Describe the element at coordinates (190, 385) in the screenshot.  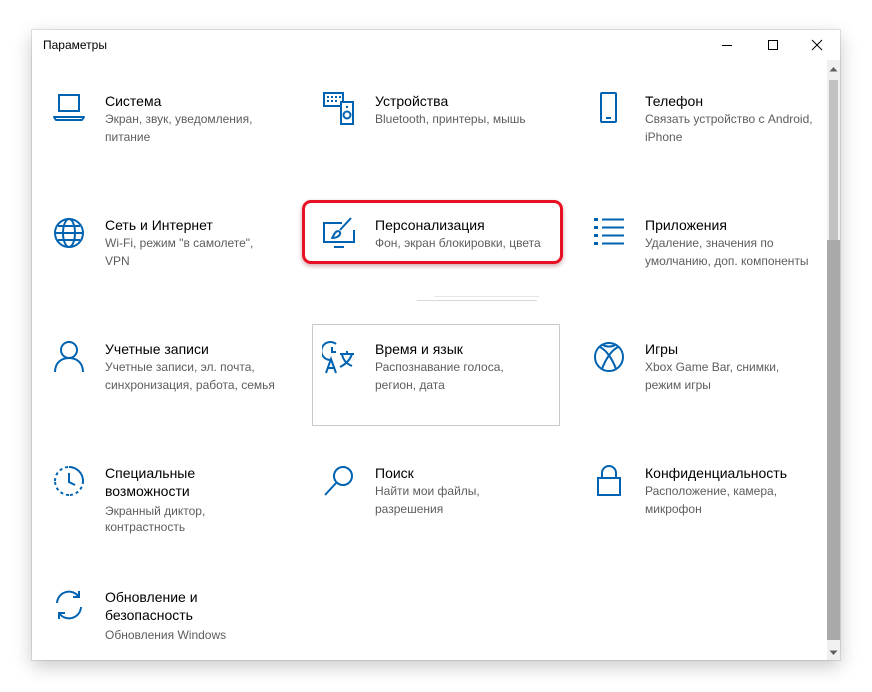
I see `tile-description: синхронизация, работа, семья` at that location.